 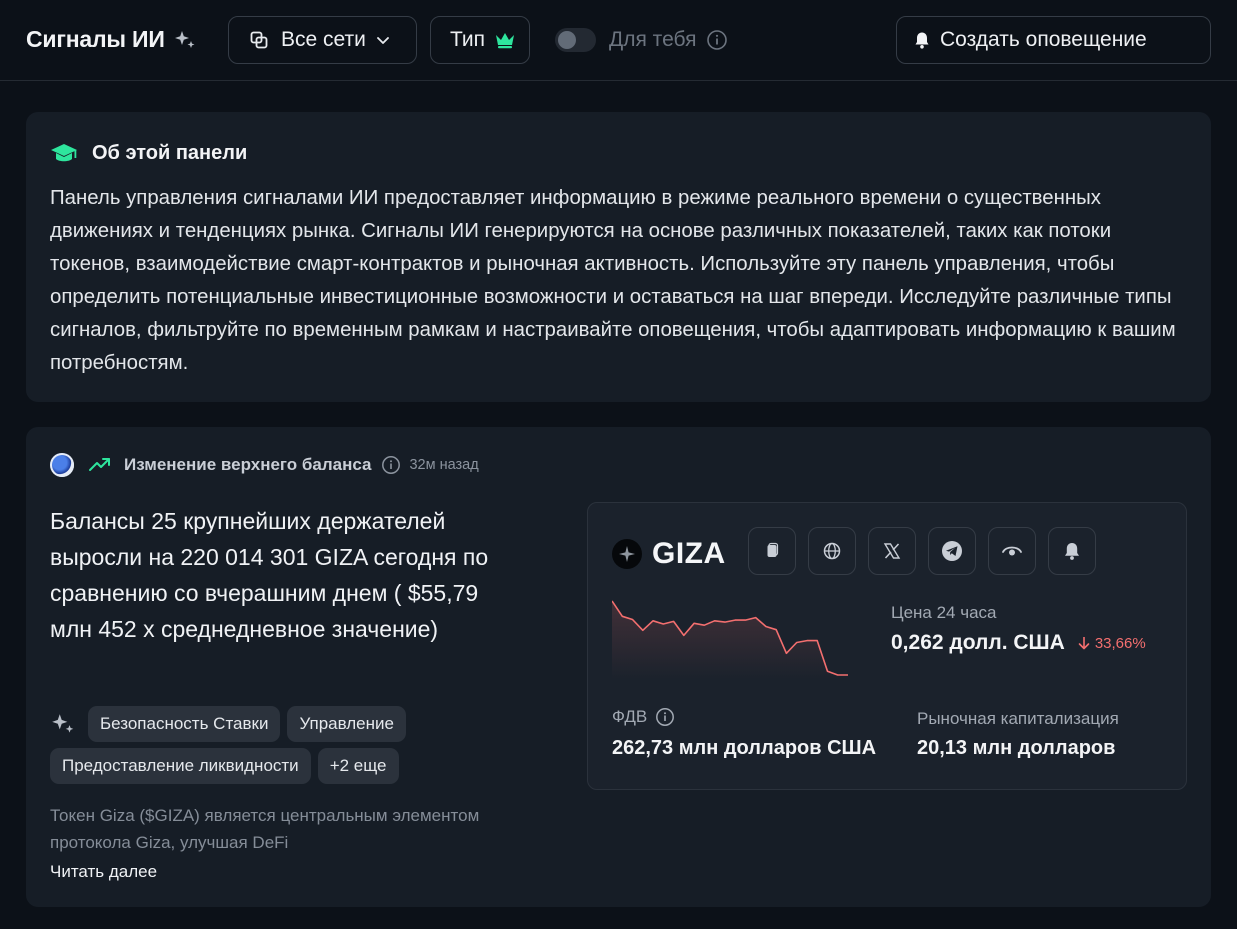 I want to click on page-title: Сигналы ИИ, so click(x=95, y=39).